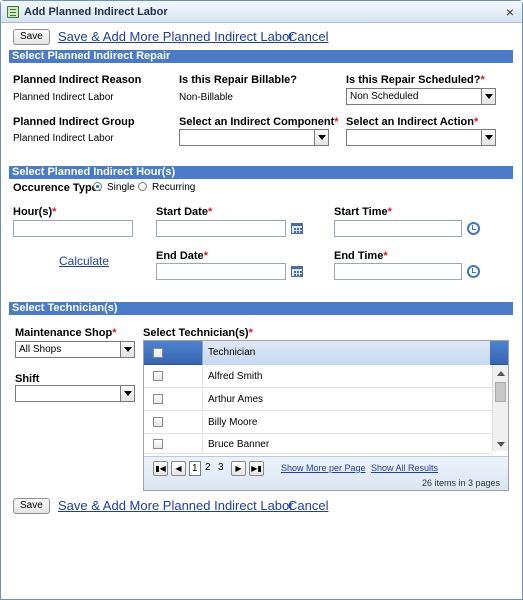  Describe the element at coordinates (13, 12) in the screenshot. I see `window-icon` at that location.